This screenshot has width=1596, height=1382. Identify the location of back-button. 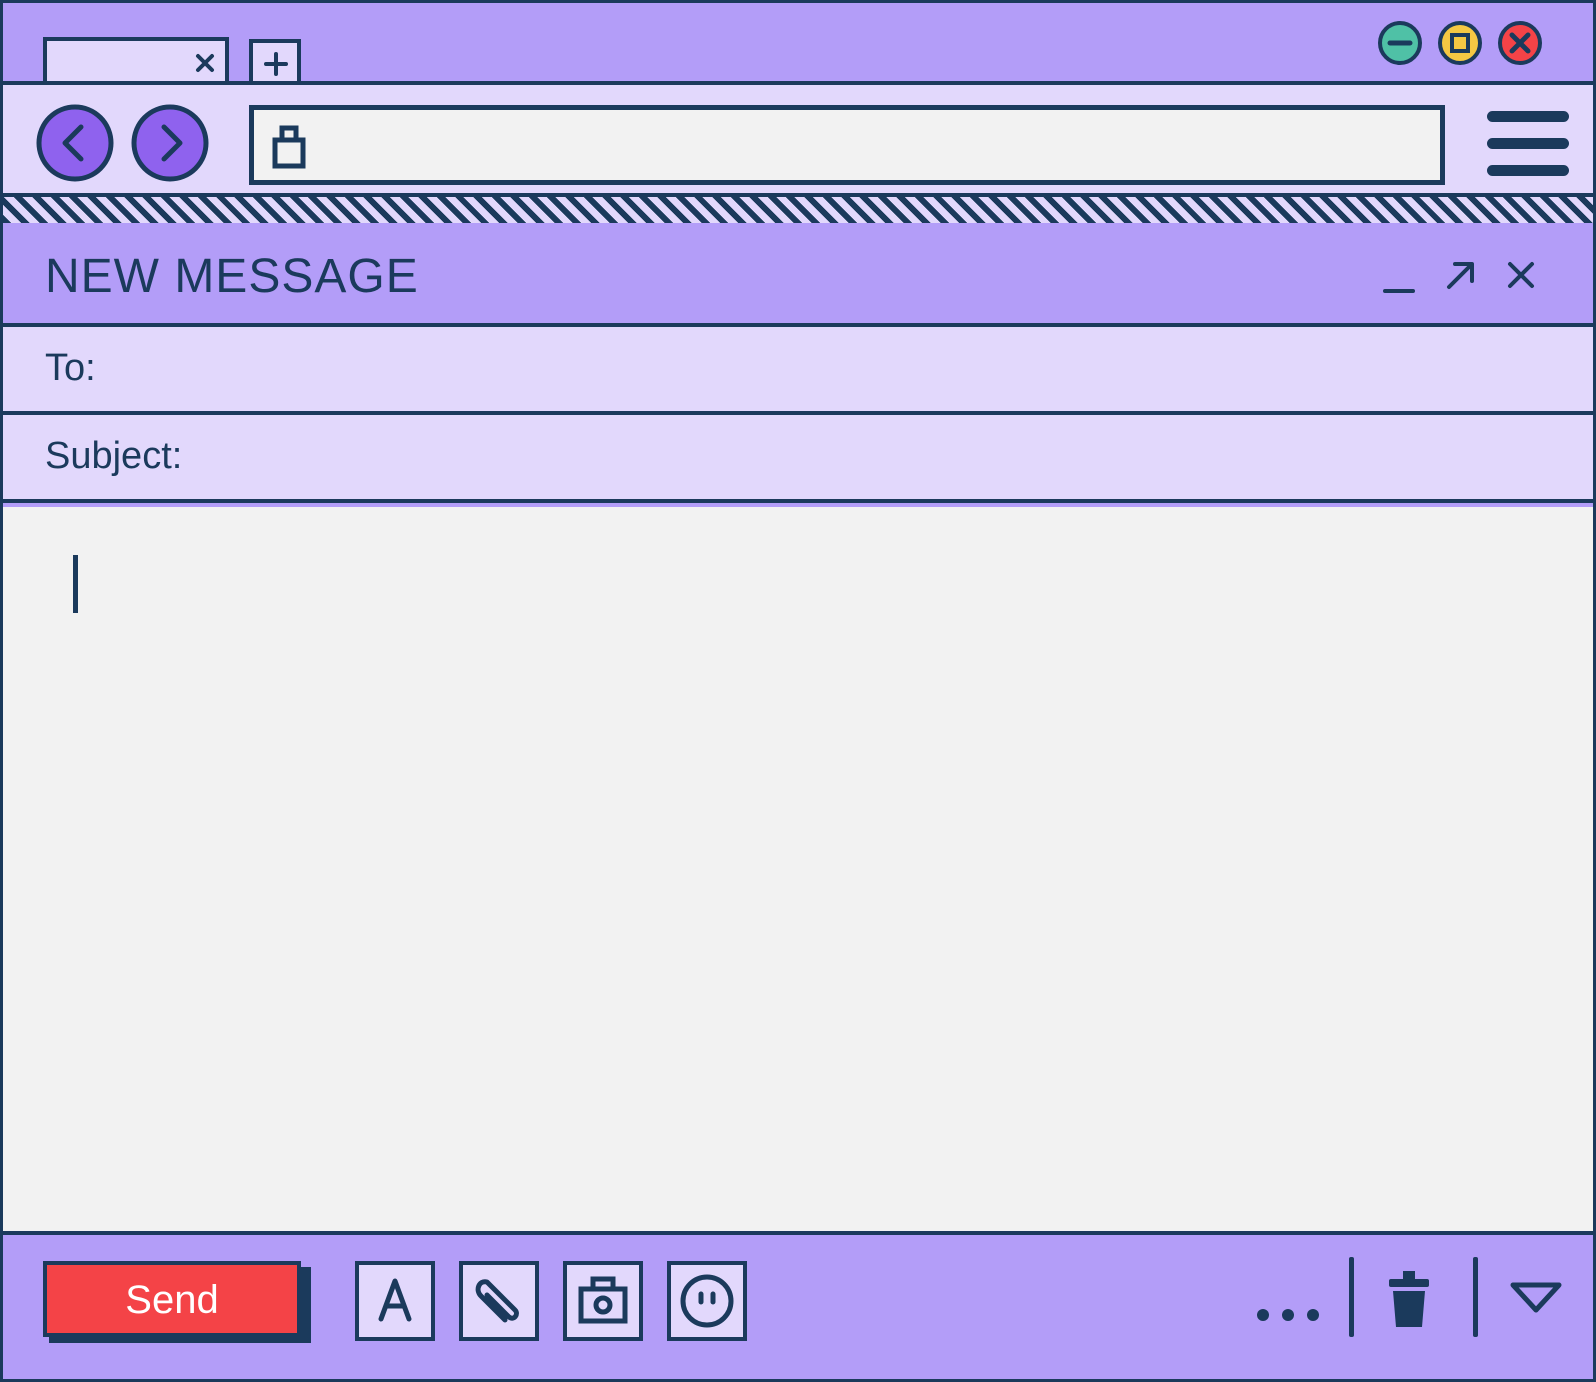
(75, 143).